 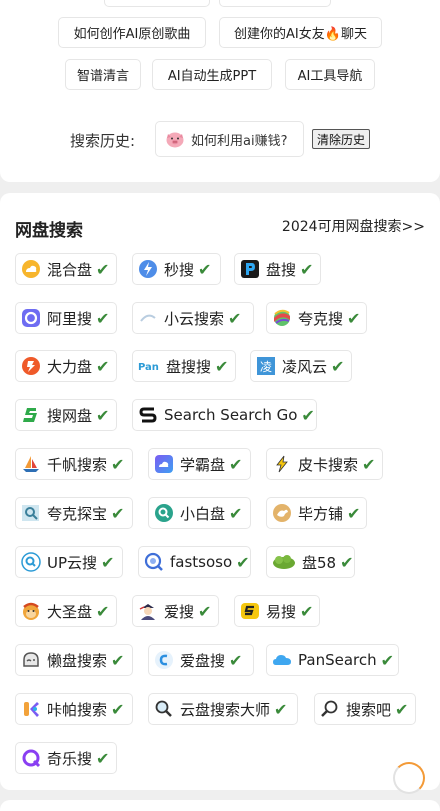 I want to click on engine-chip: 搜网盘 ✔, so click(x=66, y=415).